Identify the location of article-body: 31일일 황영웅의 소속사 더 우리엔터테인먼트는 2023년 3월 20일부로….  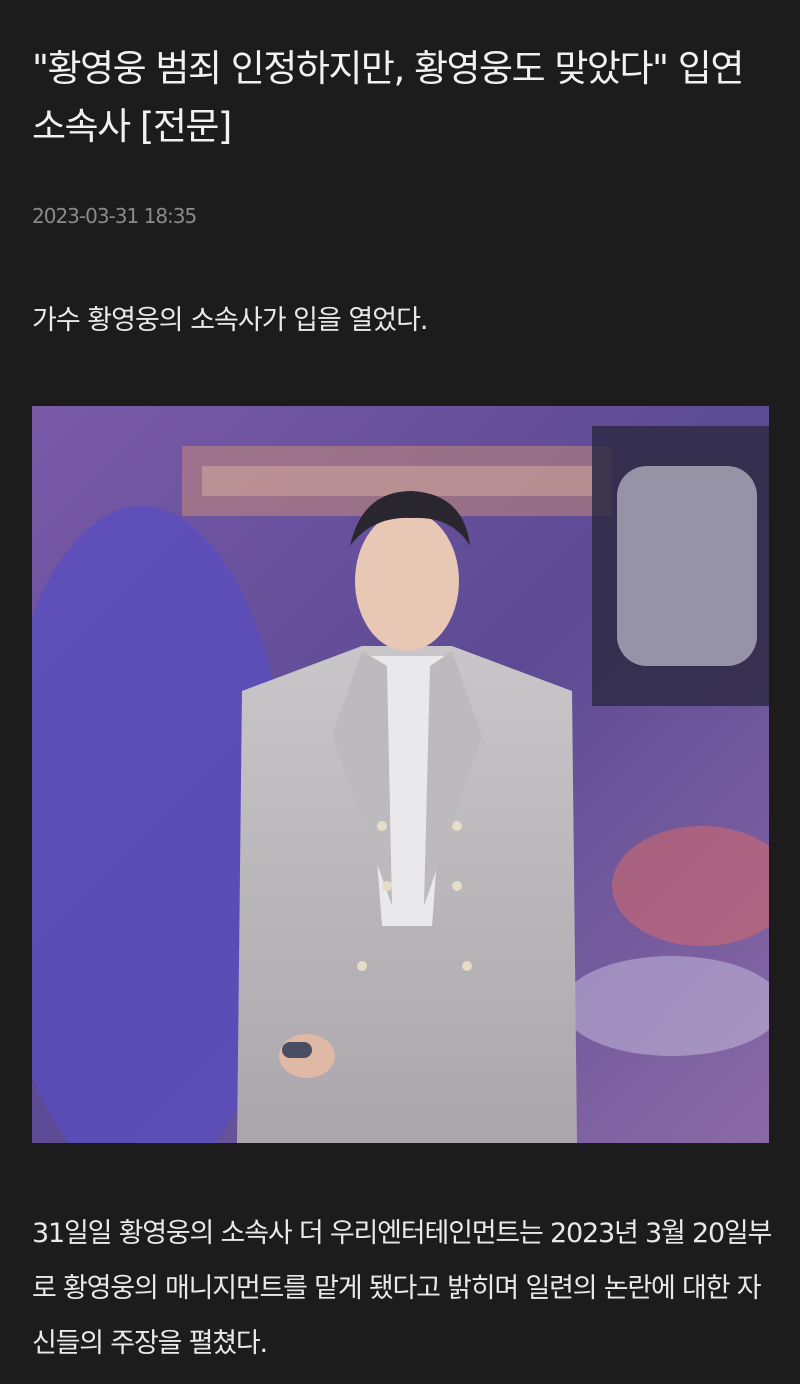
(402, 1288).